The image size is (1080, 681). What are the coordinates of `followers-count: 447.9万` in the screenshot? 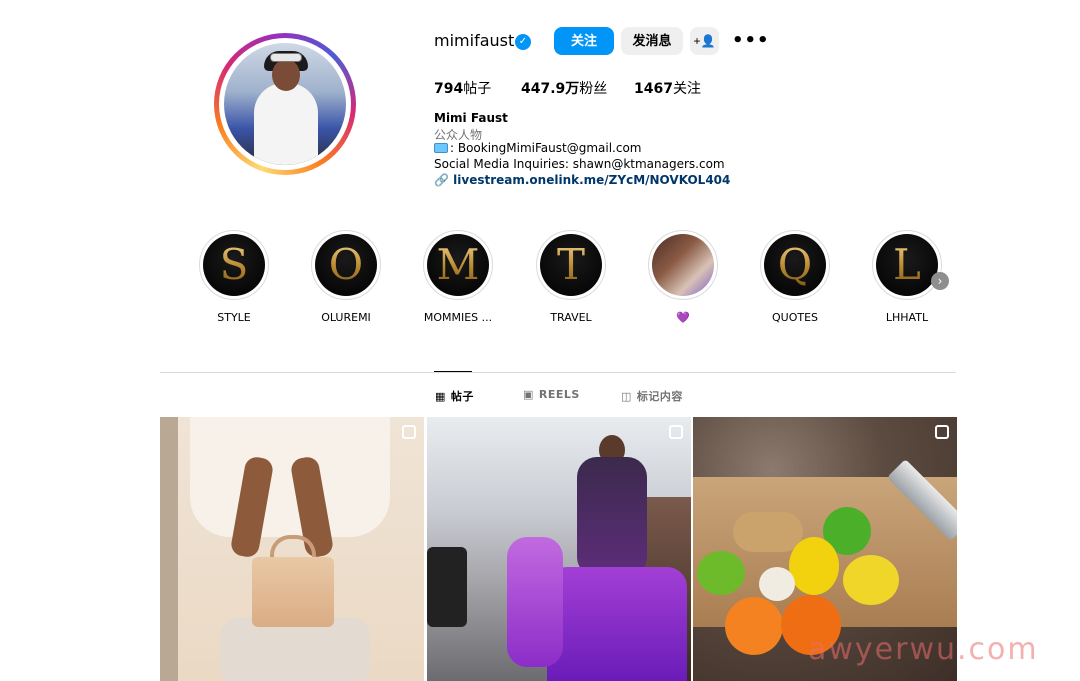 It's located at (550, 89).